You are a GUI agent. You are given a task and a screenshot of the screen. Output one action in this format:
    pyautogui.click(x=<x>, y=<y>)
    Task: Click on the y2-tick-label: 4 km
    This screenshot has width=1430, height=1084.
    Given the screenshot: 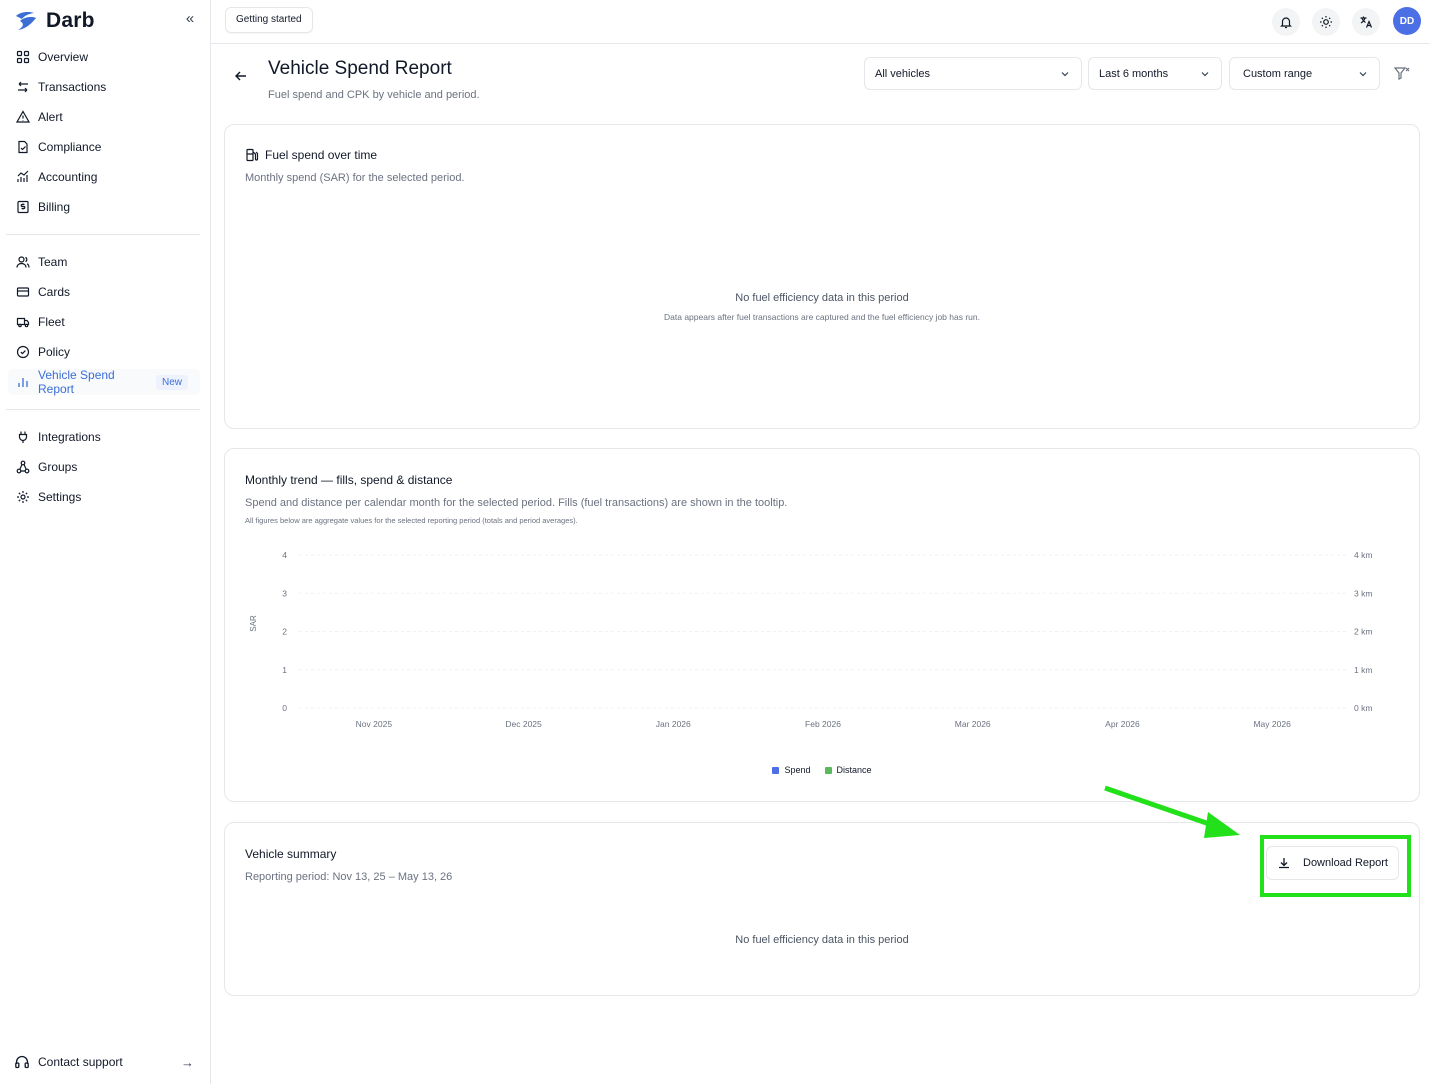 What is the action you would take?
    pyautogui.click(x=1363, y=555)
    